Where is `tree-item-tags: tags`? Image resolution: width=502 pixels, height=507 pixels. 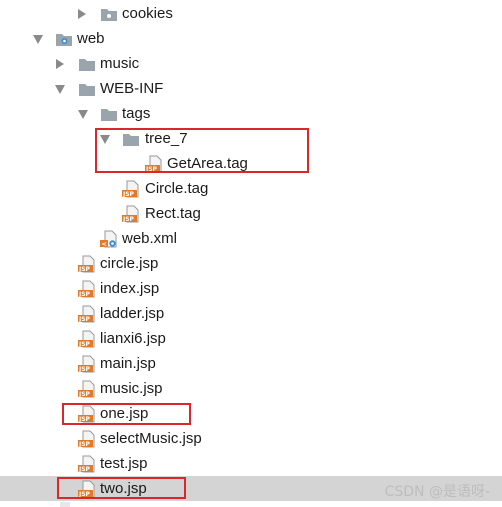
tree-item-tags: tags is located at coordinates (251, 113).